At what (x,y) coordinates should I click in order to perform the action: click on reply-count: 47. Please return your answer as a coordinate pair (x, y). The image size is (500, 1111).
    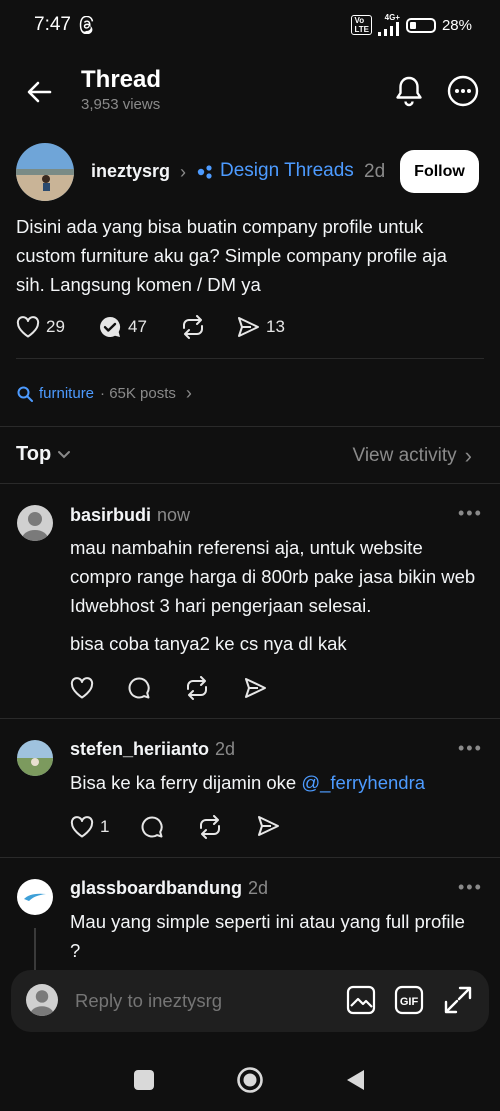
    Looking at the image, I should click on (137, 326).